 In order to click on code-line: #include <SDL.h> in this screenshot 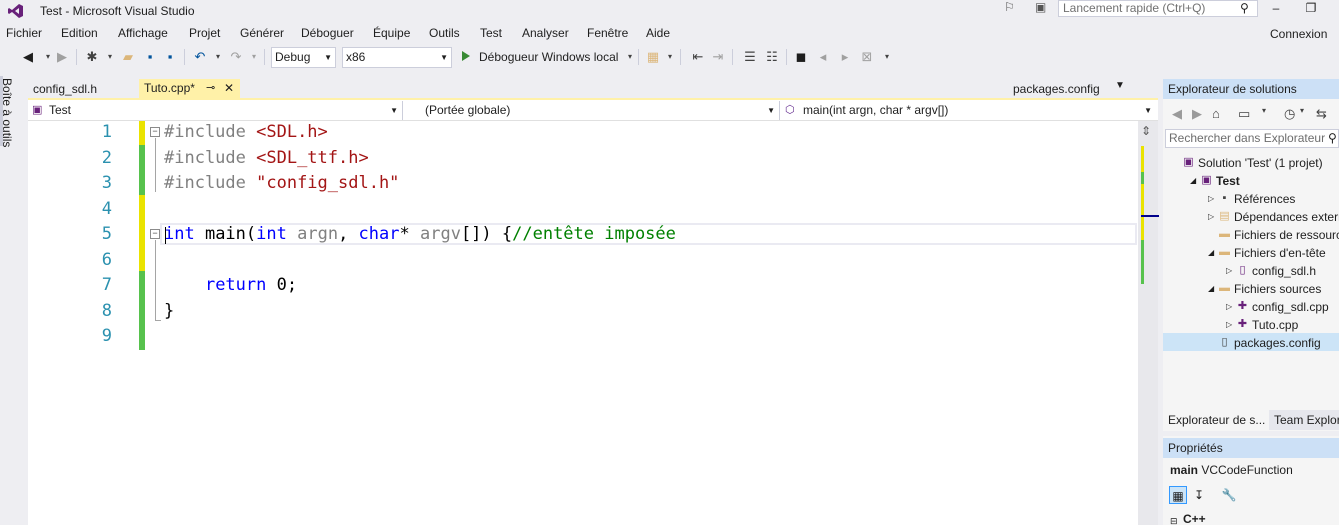, I will do `click(246, 132)`.